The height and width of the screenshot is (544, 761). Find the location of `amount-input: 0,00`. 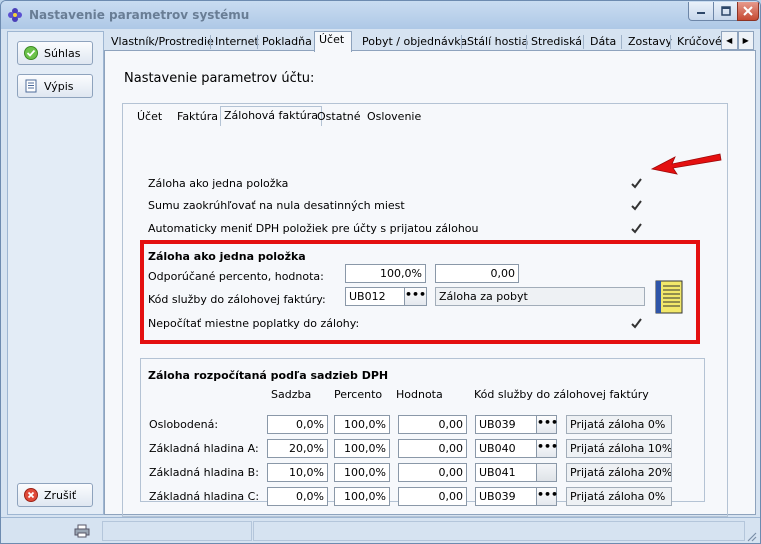

amount-input: 0,00 is located at coordinates (477, 273).